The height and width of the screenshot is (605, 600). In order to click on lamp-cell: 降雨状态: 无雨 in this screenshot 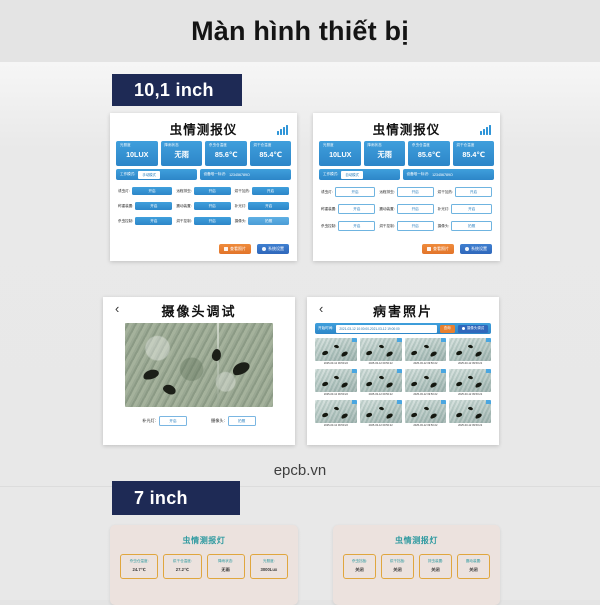, I will do `click(225, 566)`.